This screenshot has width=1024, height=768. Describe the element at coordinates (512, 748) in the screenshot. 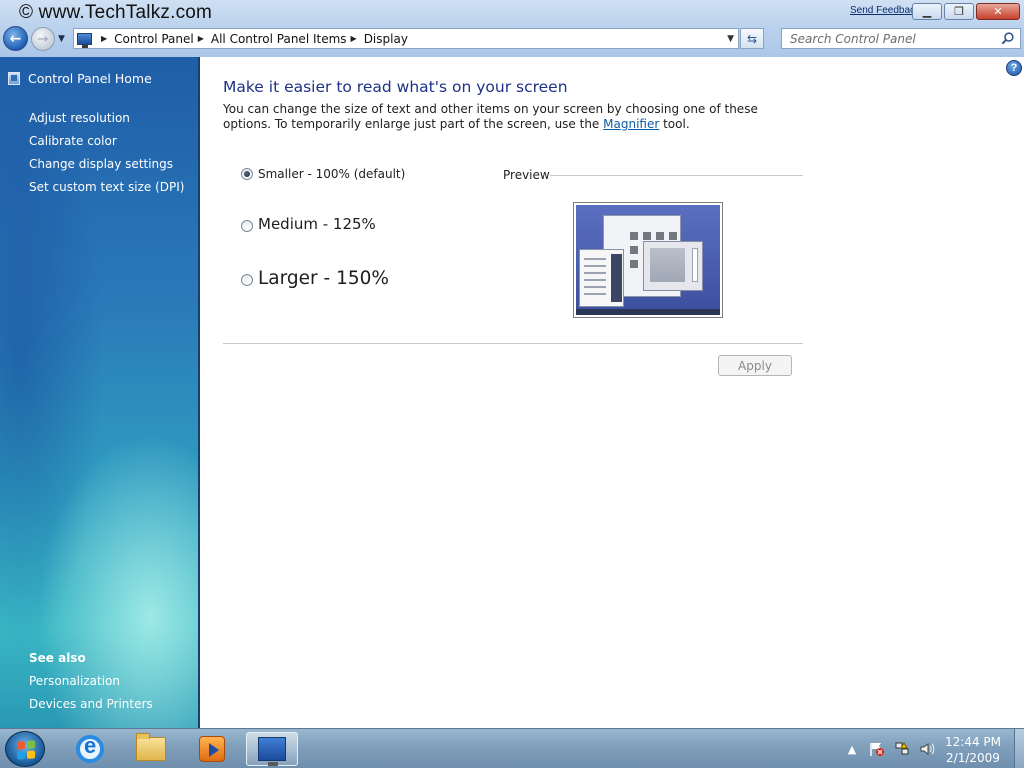

I see `taskbar: ▲ 12:44 PM 2/1/2009` at that location.